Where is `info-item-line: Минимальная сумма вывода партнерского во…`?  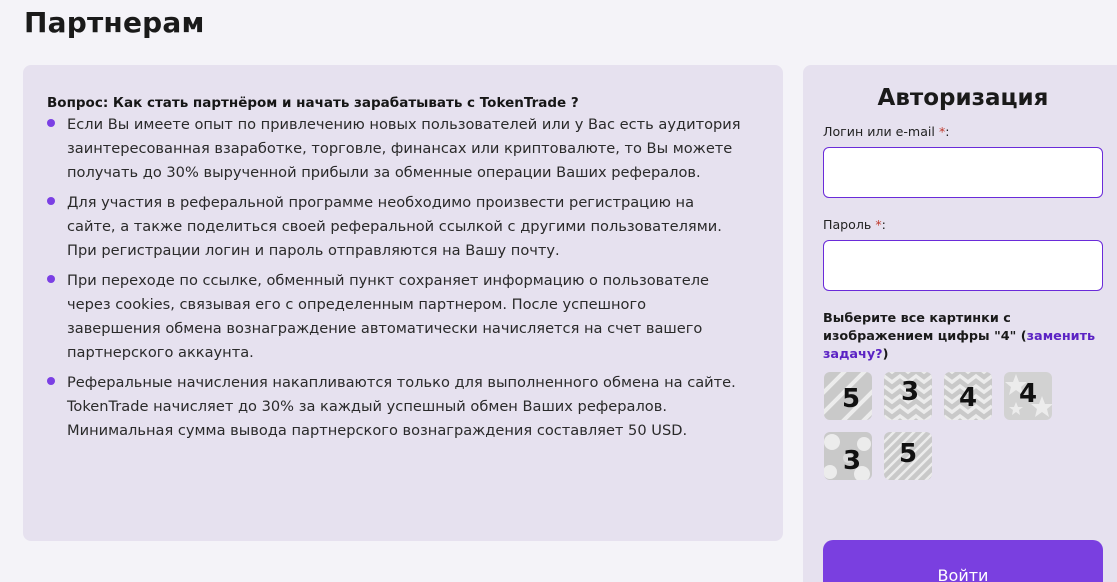
info-item-line: Минимальная сумма вывода партнерского во… is located at coordinates (377, 430).